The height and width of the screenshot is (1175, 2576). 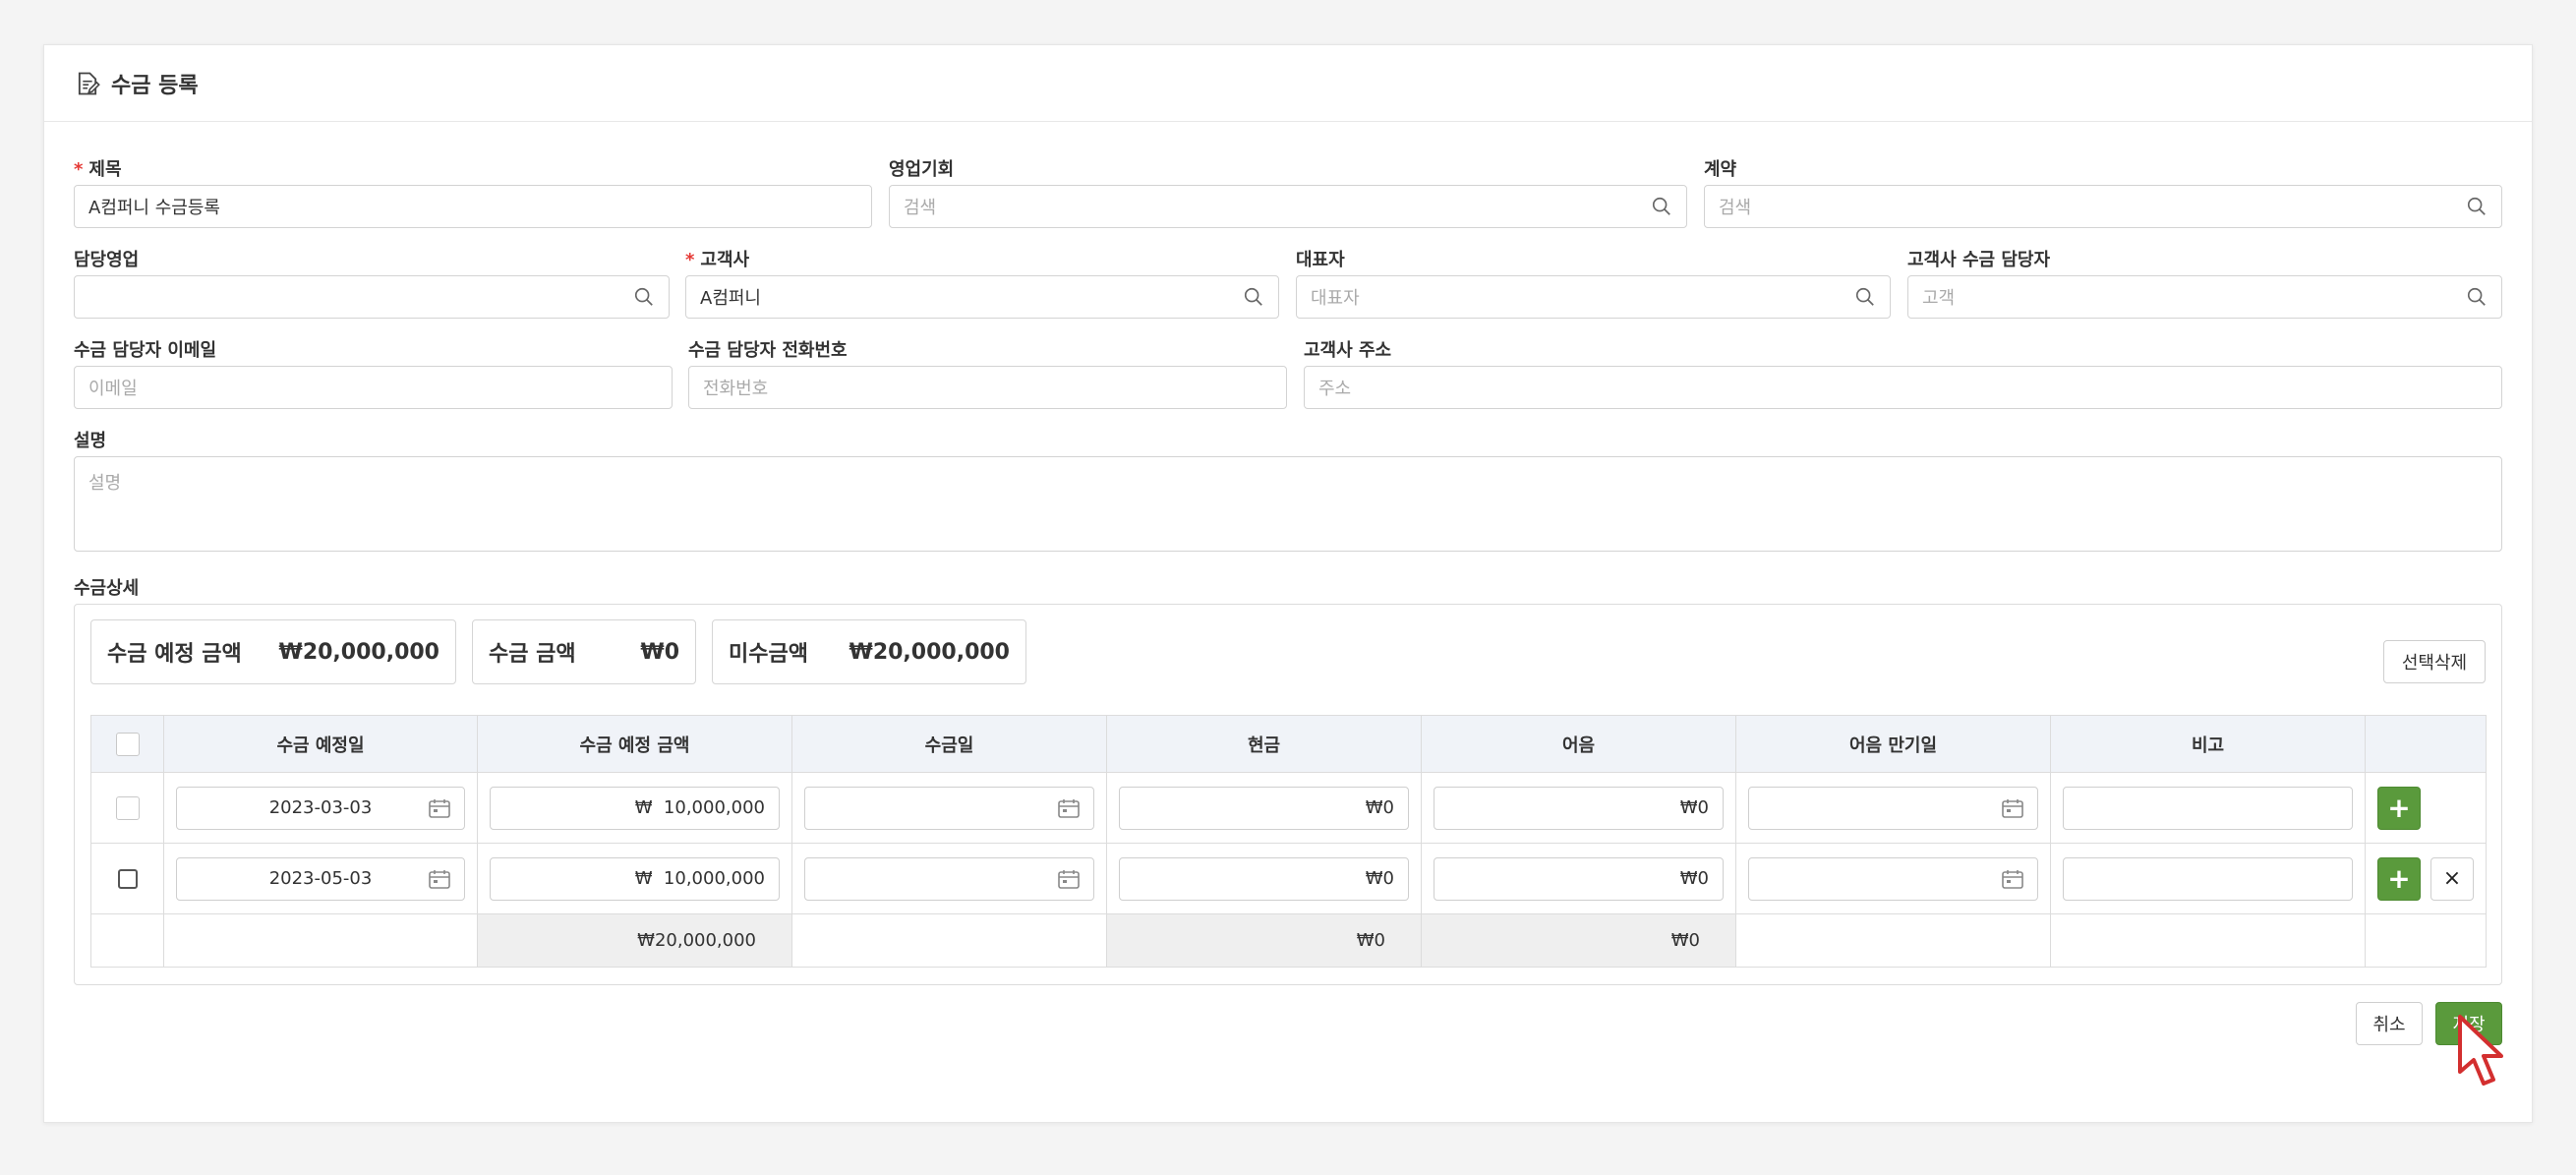 I want to click on table-row: 2023-03-03 ₩ 10,000,000 ₩0 ₩0 +, so click(x=1288, y=808).